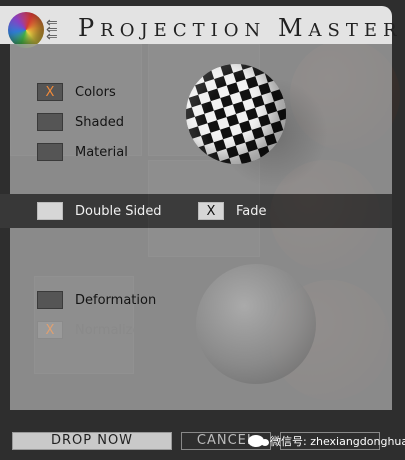 This screenshot has width=405, height=460. Describe the element at coordinates (101, 152) in the screenshot. I see `material-label: Material` at that location.